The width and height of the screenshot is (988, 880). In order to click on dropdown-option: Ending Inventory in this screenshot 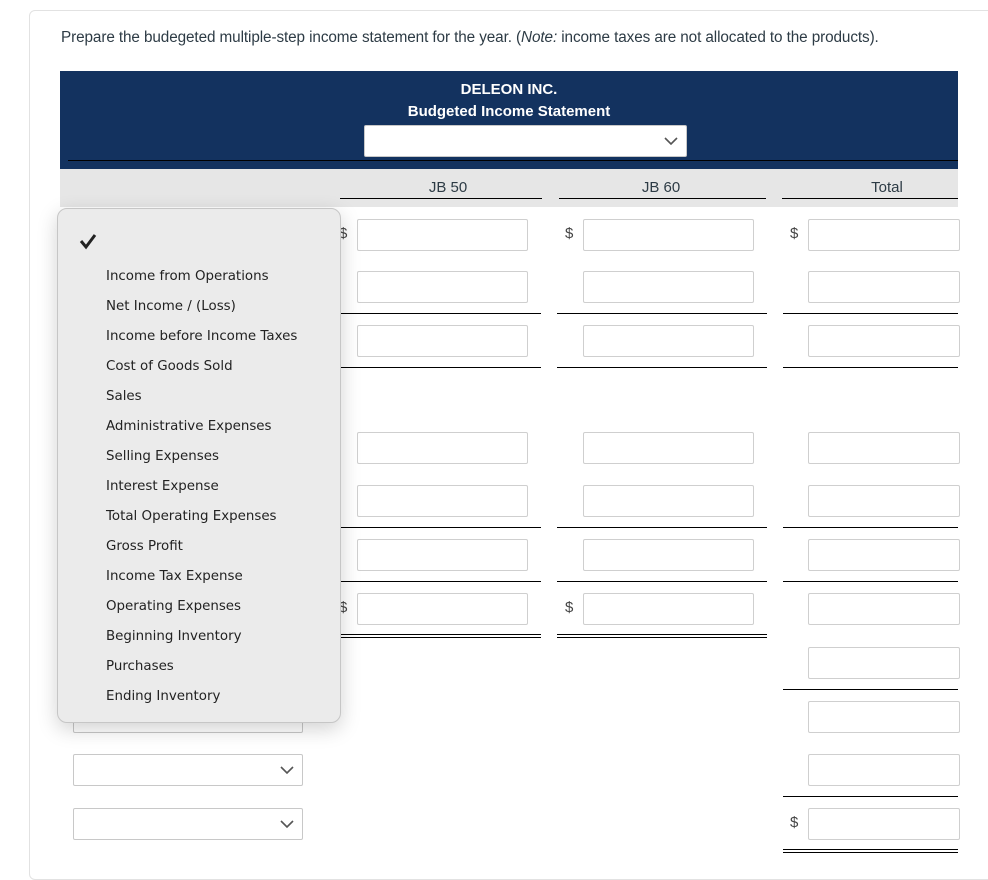, I will do `click(163, 696)`.